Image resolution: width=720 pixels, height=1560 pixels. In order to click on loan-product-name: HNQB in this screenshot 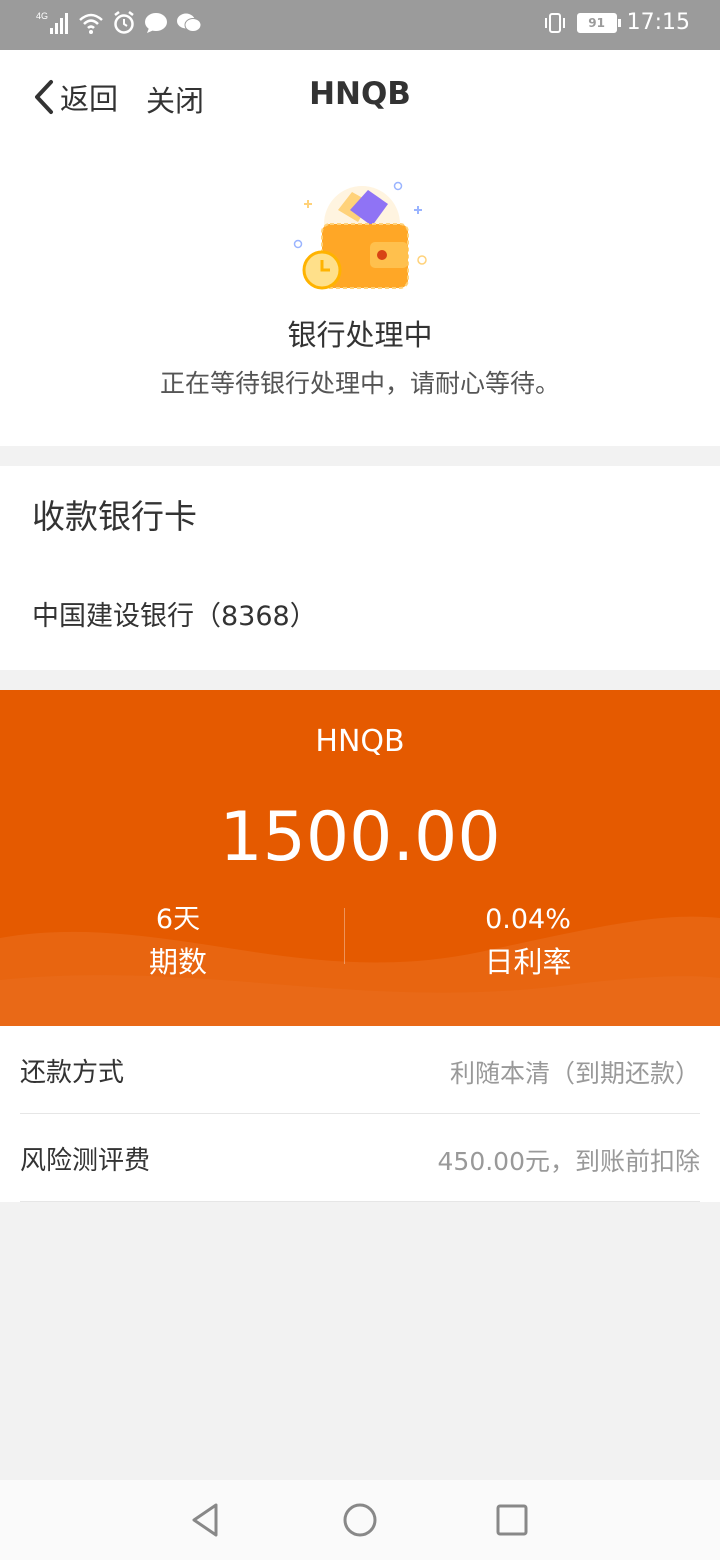, I will do `click(360, 741)`.